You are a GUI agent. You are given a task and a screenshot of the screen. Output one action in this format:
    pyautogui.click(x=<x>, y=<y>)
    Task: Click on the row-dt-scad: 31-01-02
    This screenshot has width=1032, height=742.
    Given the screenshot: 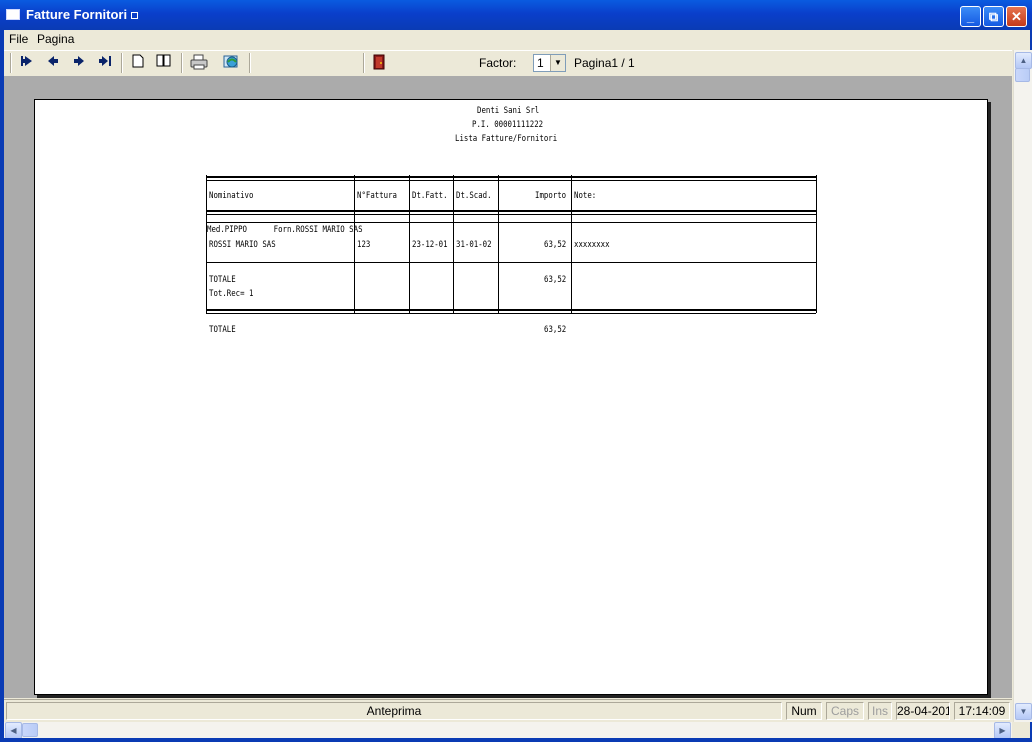 What is the action you would take?
    pyautogui.click(x=474, y=245)
    